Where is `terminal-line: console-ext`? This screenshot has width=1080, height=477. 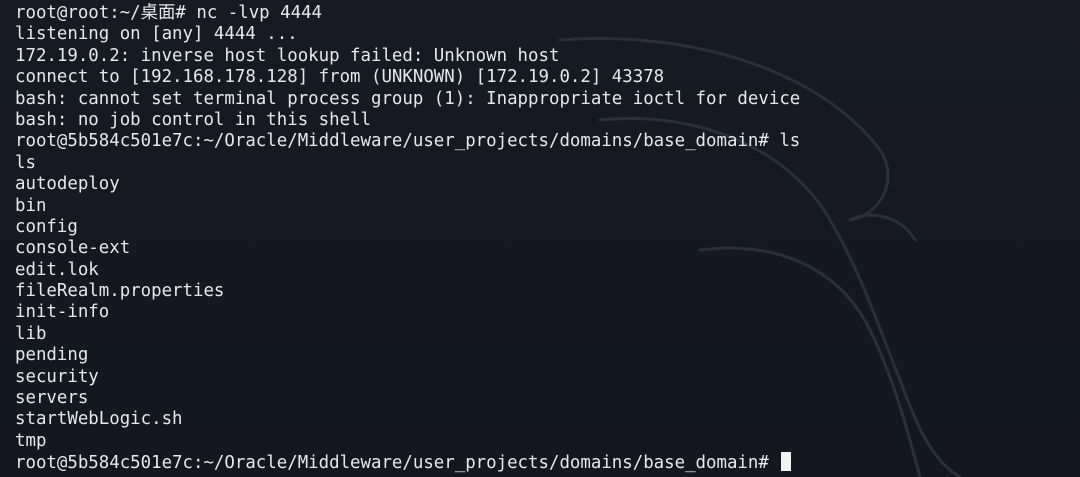
terminal-line: console-ext is located at coordinates (73, 248).